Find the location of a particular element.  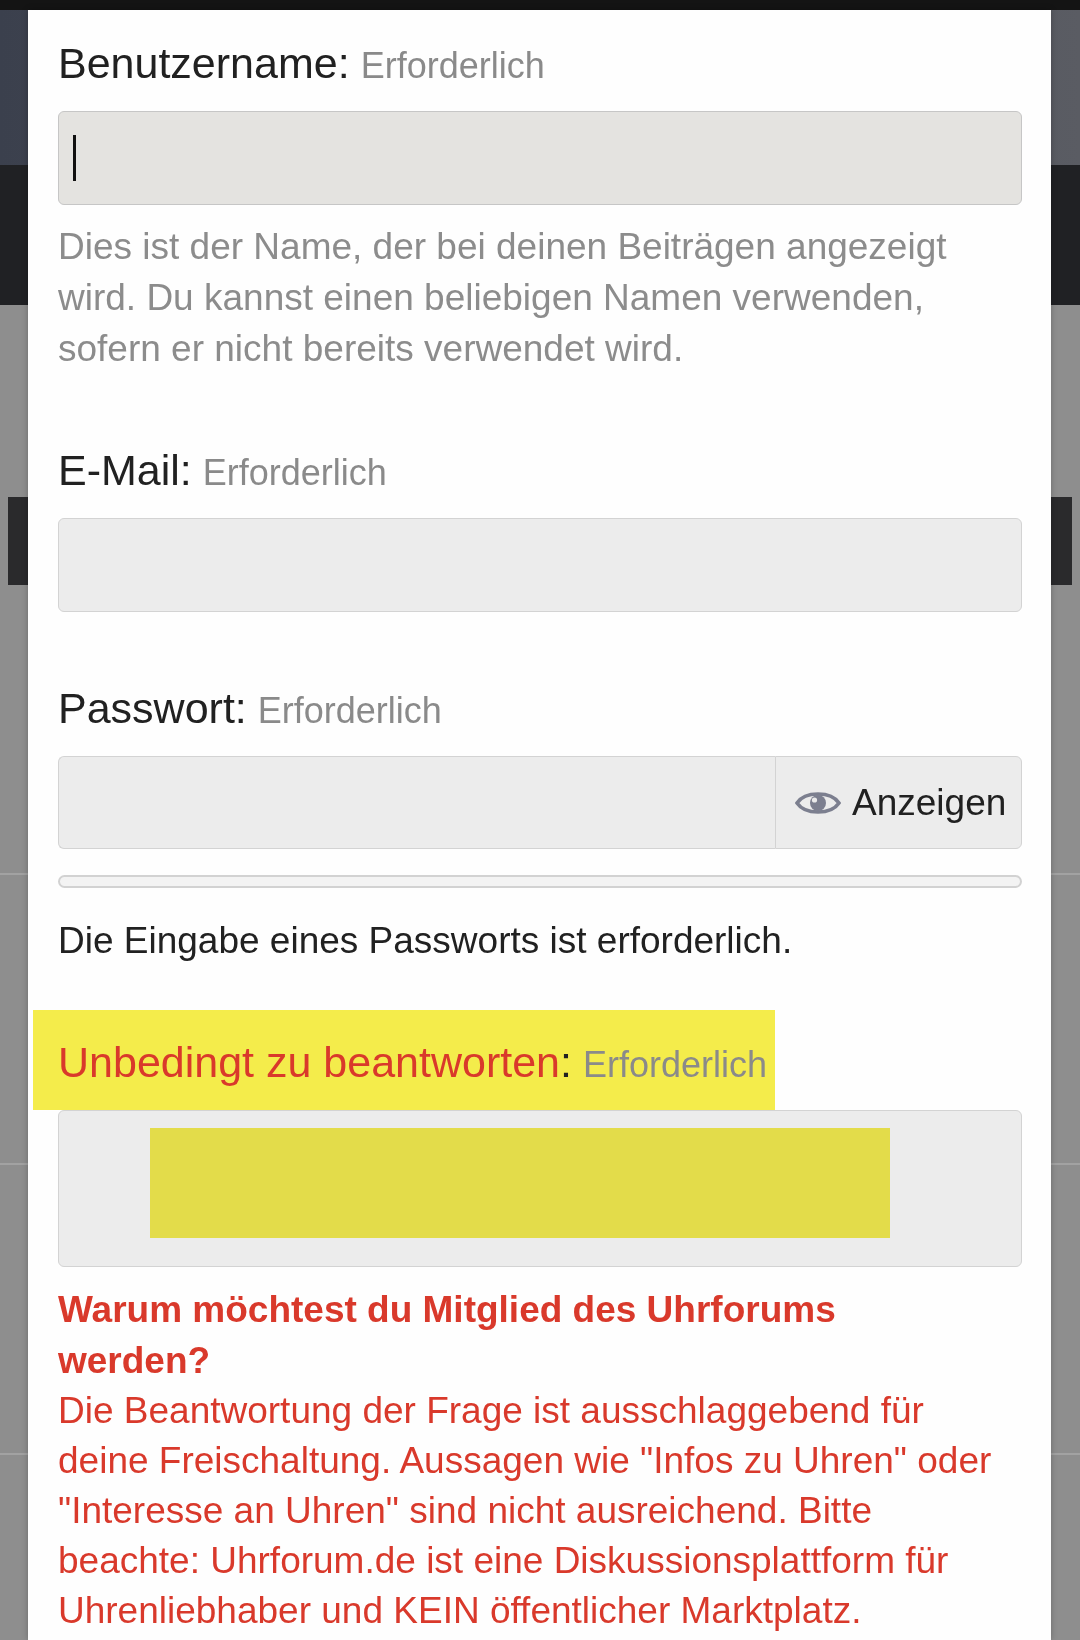

question-explanation: Die Beantwortung der Frage ist ausschlaggebend für deine Freischaltung. Aussagen wie "Infos zu Uhren" oder "Interesse an Uhren" sind nicht ausreichend. Bitte beachte: Uhrforum.de ist eine Diskussionsplattform für Uhrenliebhaber und KEIN öffentlicher Marktplatz. is located at coordinates (525, 1511).